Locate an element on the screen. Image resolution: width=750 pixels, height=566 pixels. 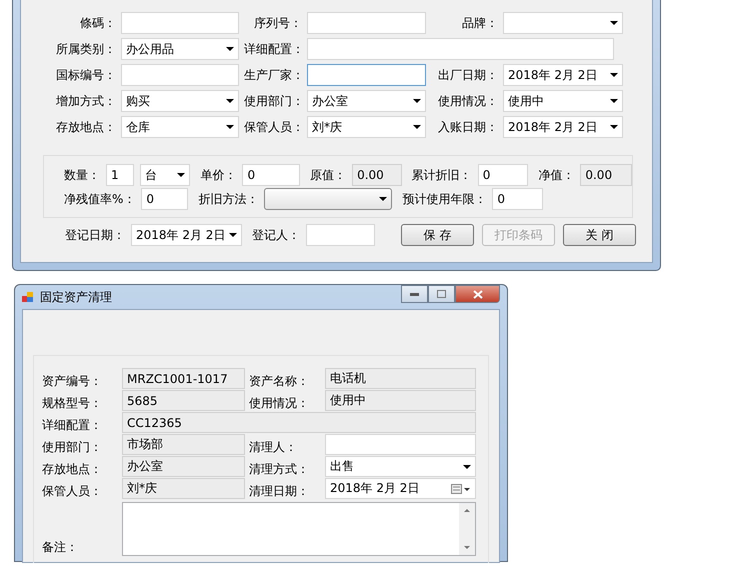
dropdown: 购买 is located at coordinates (180, 101).